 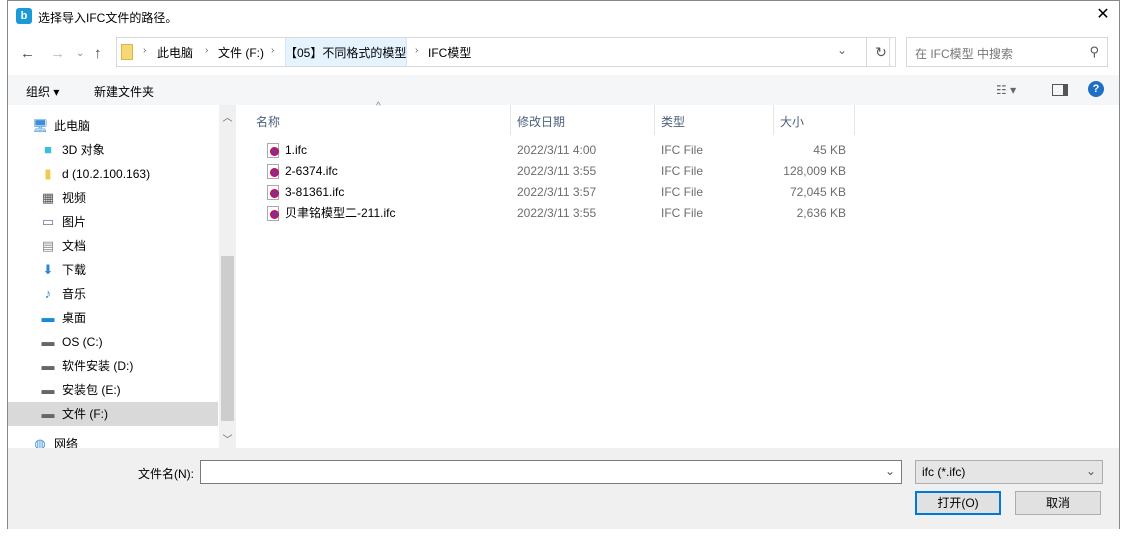 I want to click on computer-icon: 🖥, so click(x=40, y=125).